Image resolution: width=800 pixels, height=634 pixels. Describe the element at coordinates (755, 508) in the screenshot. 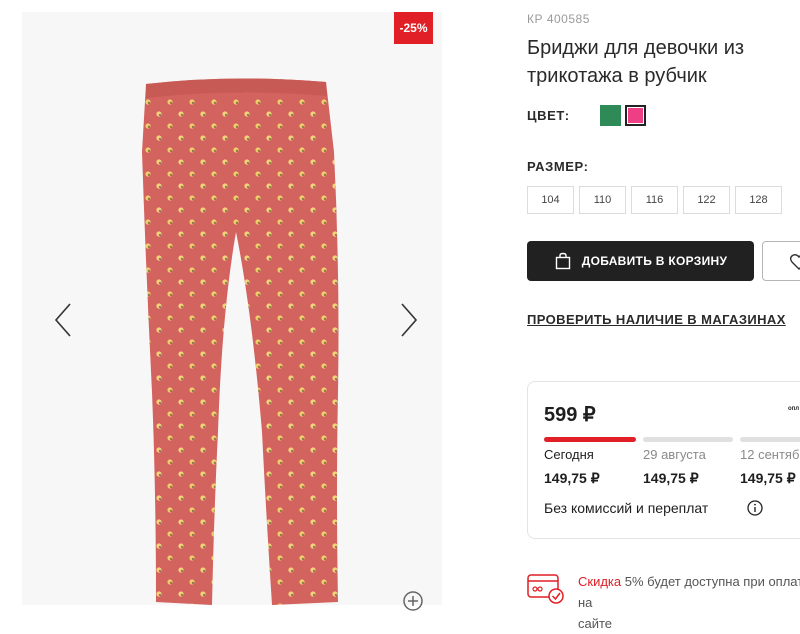

I see `info-icon` at that location.